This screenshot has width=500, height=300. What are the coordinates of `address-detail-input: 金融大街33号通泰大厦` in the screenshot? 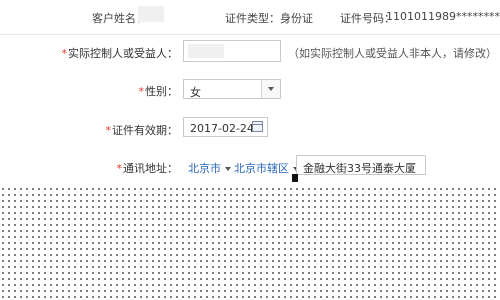 It's located at (361, 165).